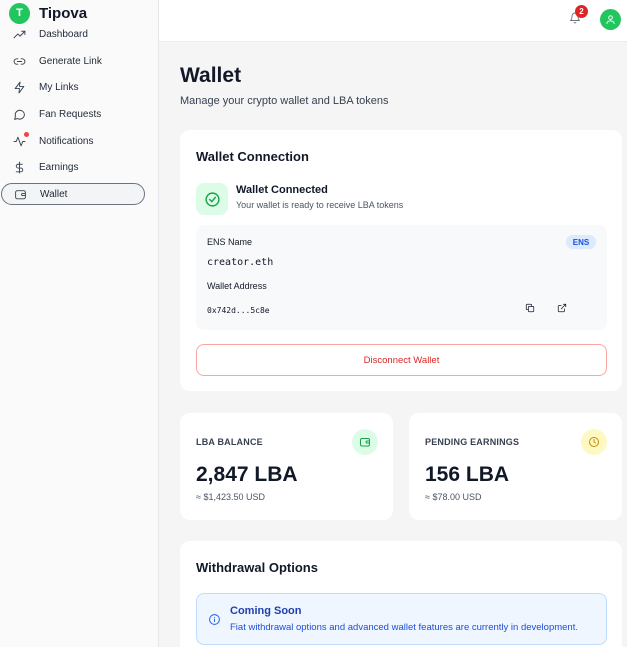 This screenshot has height=647, width=627. Describe the element at coordinates (79, 167) in the screenshot. I see `sidebar-item-earnings: Earnings` at that location.